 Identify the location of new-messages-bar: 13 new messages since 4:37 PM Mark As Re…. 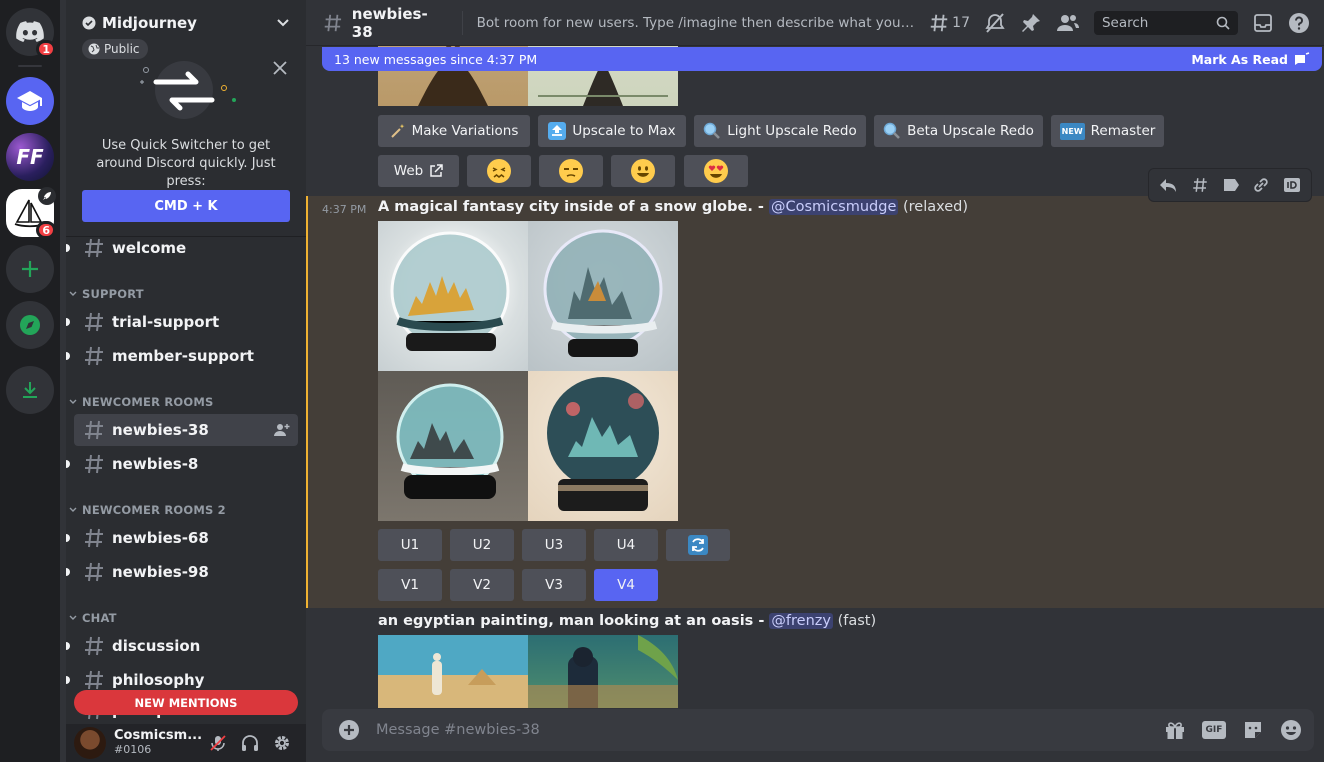
(822, 59).